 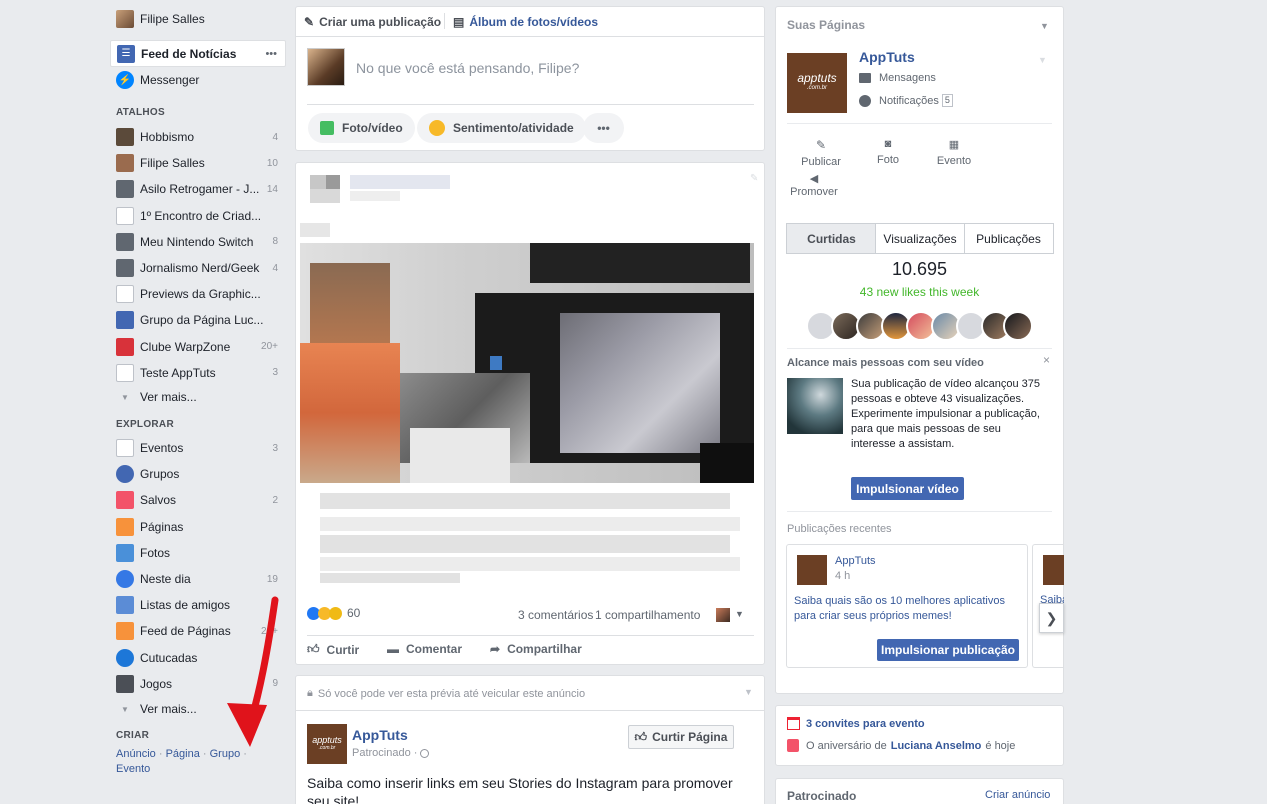 I want to click on post-options-icon: ✎, so click(x=754, y=178).